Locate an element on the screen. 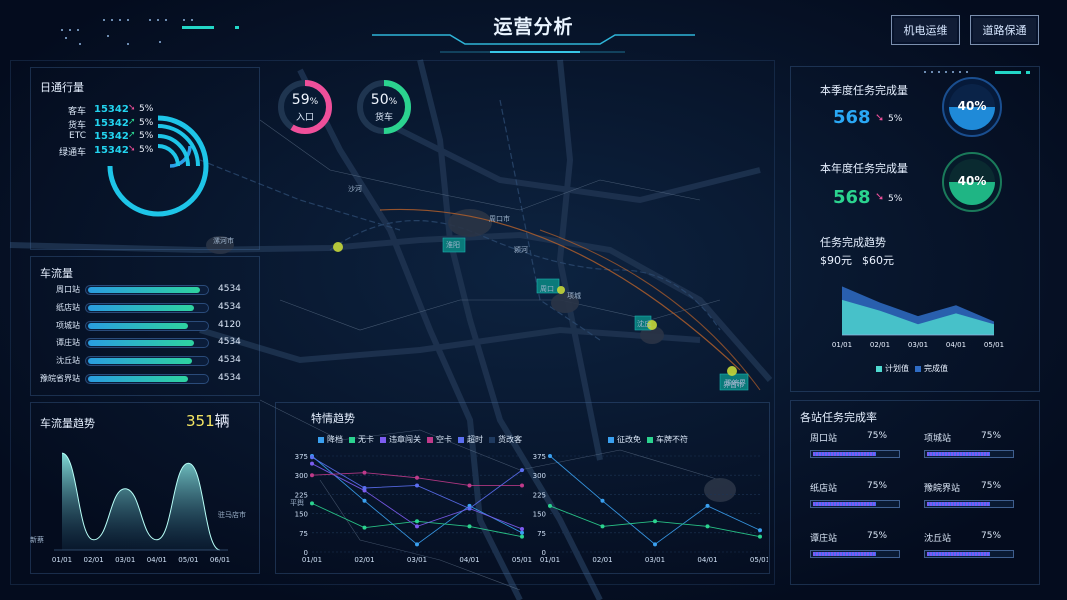 The image size is (1067, 600). flow-trend-xtick: 02/01 is located at coordinates (94, 560).